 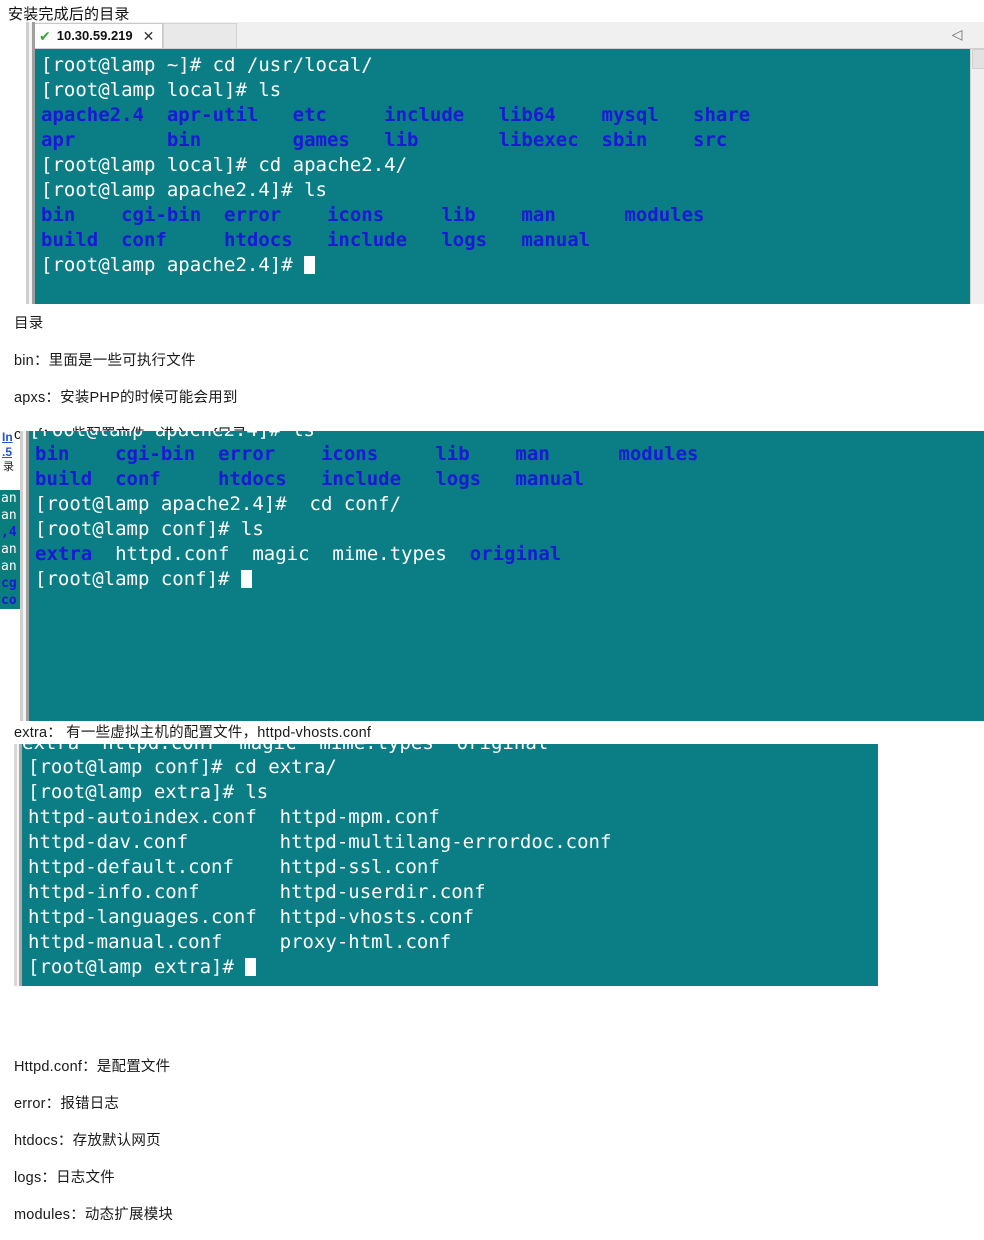 I want to click on note-line: apxs：安装PHP的时候可能会用到, so click(x=126, y=398).